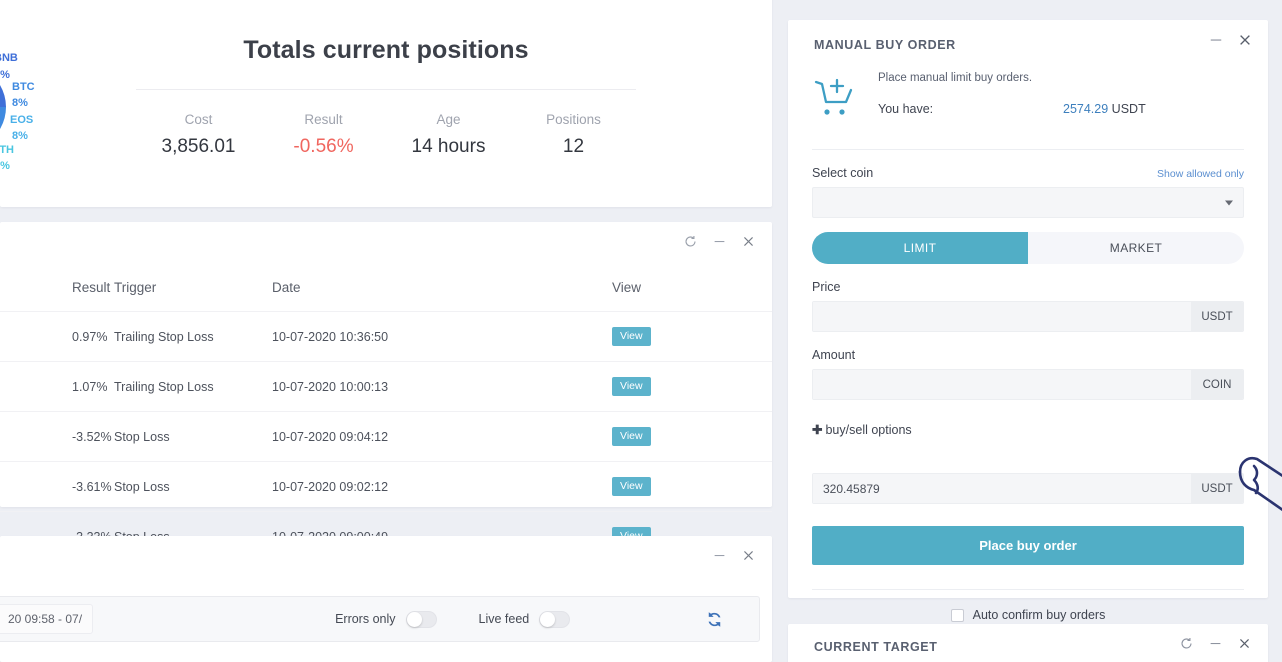 The image size is (1282, 662). I want to click on buy-description: Place manual limit buy orders., so click(955, 78).